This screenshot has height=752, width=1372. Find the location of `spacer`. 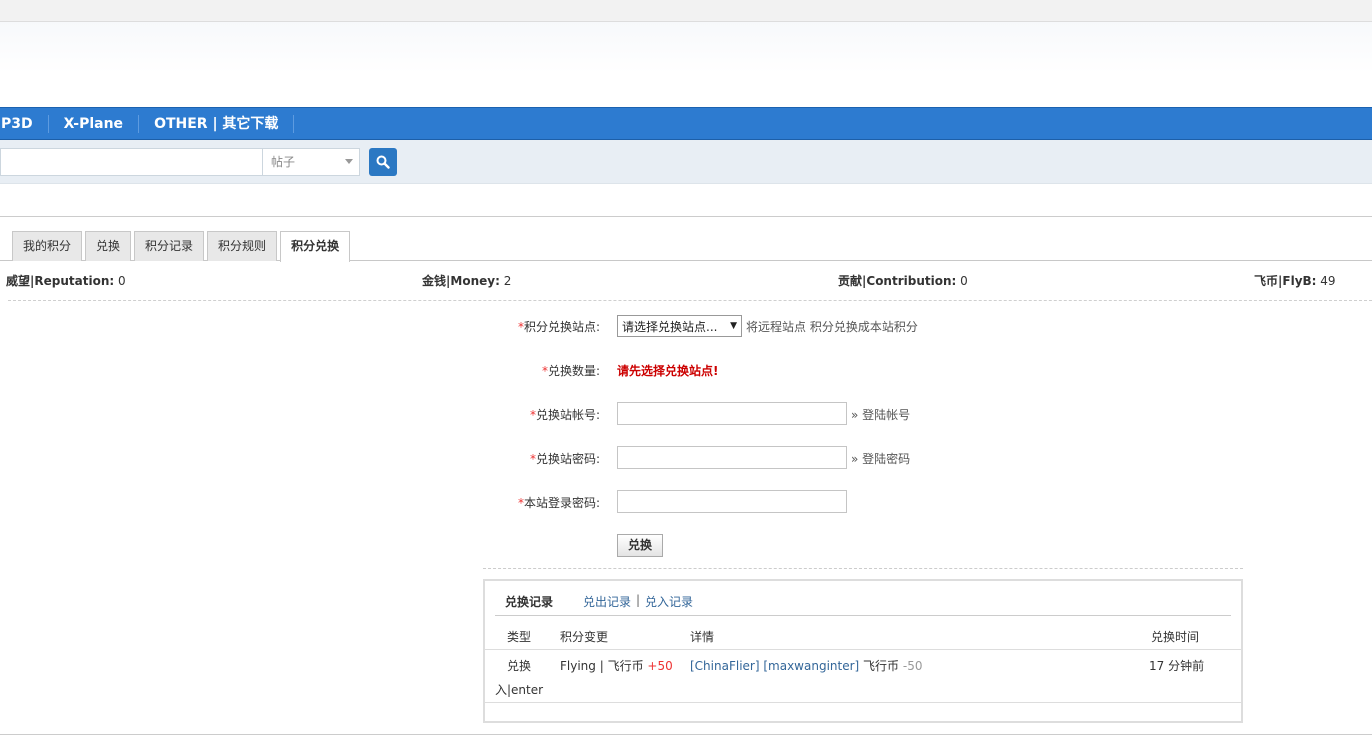

spacer is located at coordinates (686, 200).